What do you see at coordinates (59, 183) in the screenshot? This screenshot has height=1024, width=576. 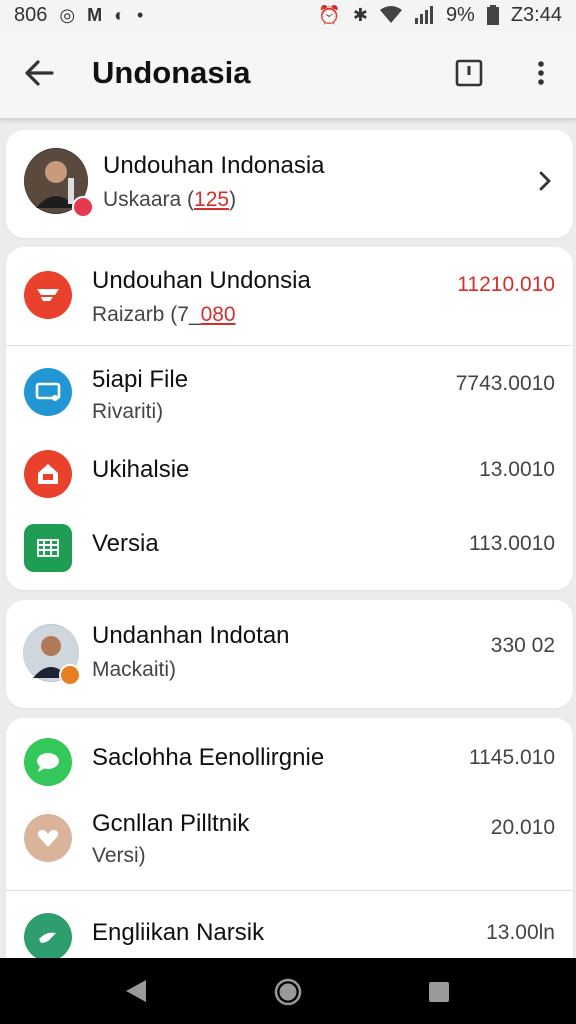 I see `avatar` at bounding box center [59, 183].